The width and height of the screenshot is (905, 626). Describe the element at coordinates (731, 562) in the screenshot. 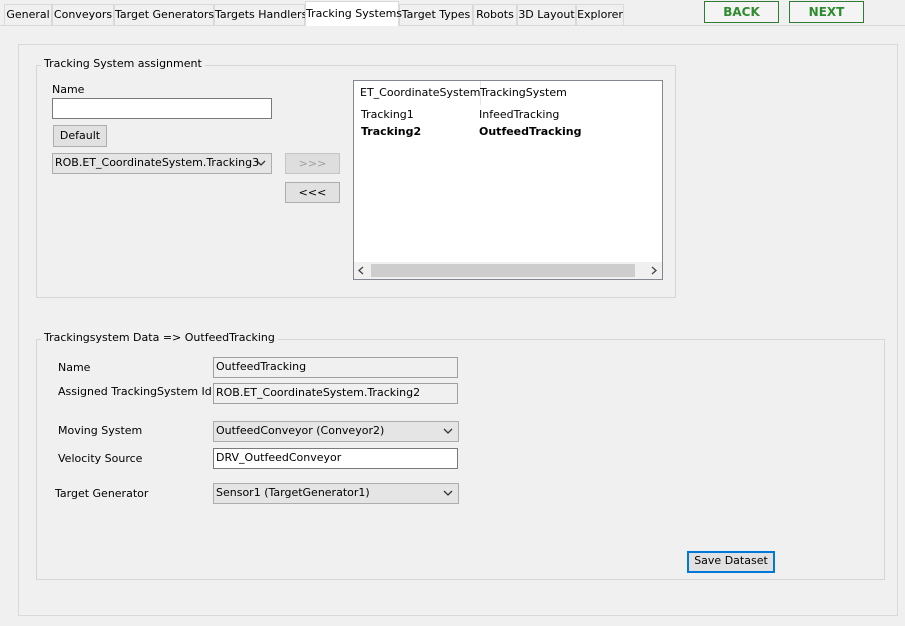

I see `save-dataset-button: Save Dataset` at that location.